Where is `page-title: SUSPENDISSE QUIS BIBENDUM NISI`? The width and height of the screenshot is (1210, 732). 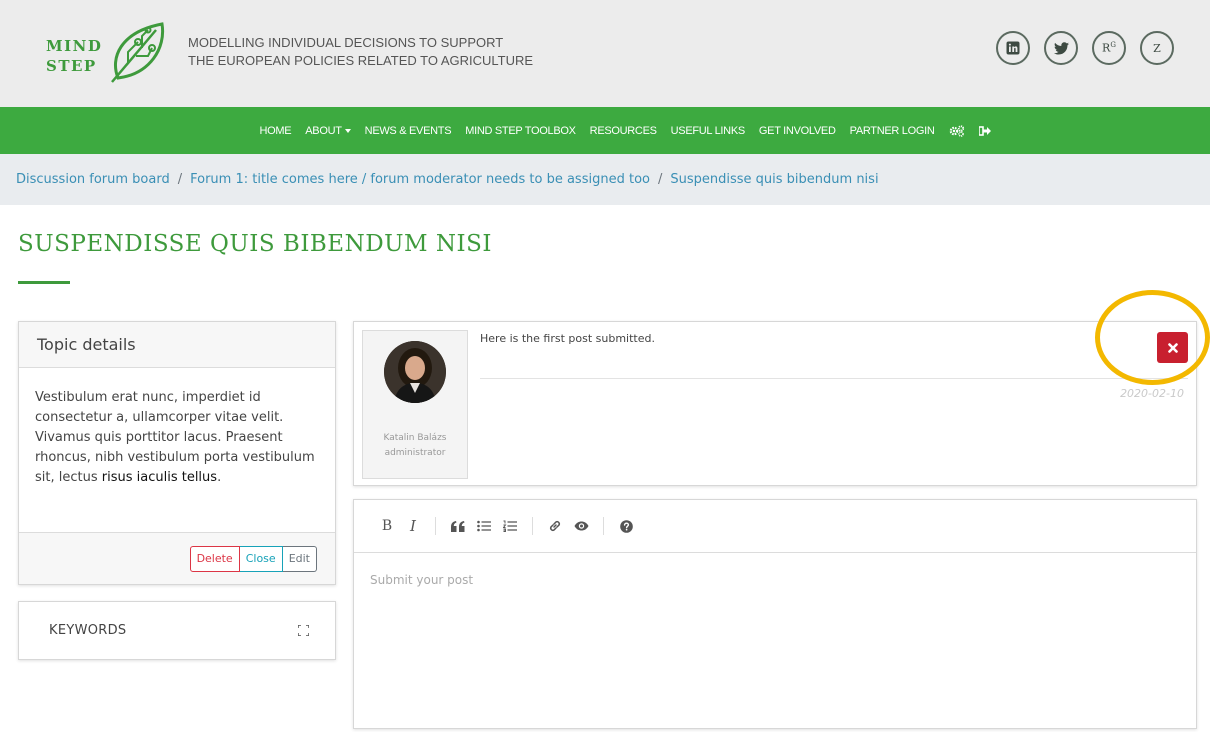 page-title: SUSPENDISSE QUIS BIBENDUM NISI is located at coordinates (255, 244).